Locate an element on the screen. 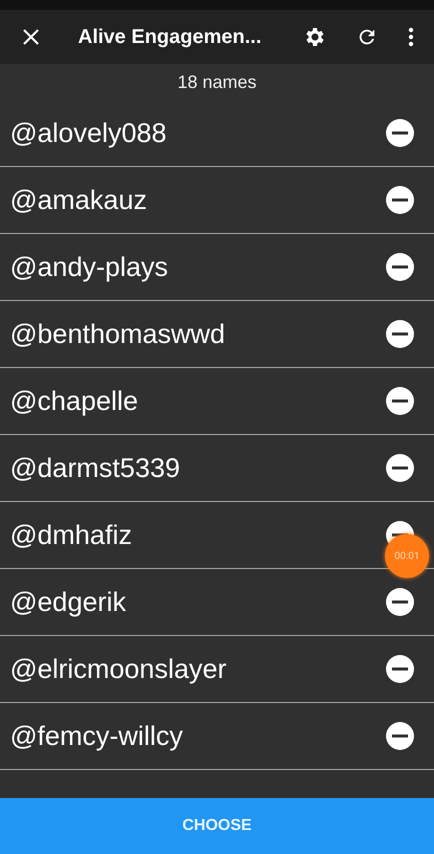 This screenshot has height=854, width=434. name-text: @darmst5339 is located at coordinates (95, 468).